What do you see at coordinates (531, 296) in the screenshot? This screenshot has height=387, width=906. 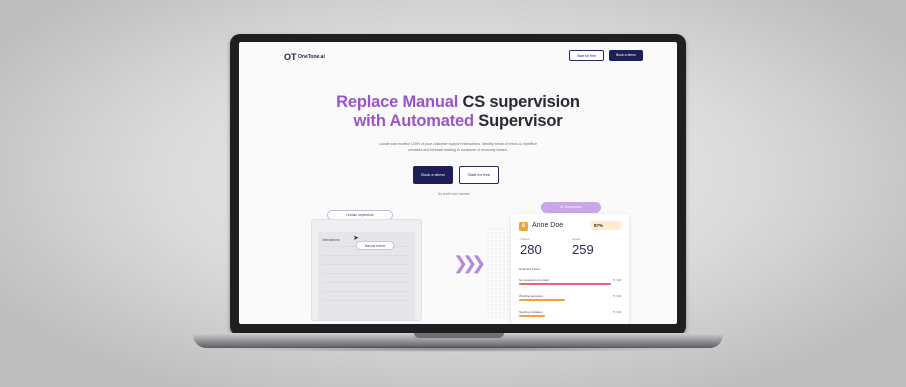 I see `metric-label: Wording accuracy` at bounding box center [531, 296].